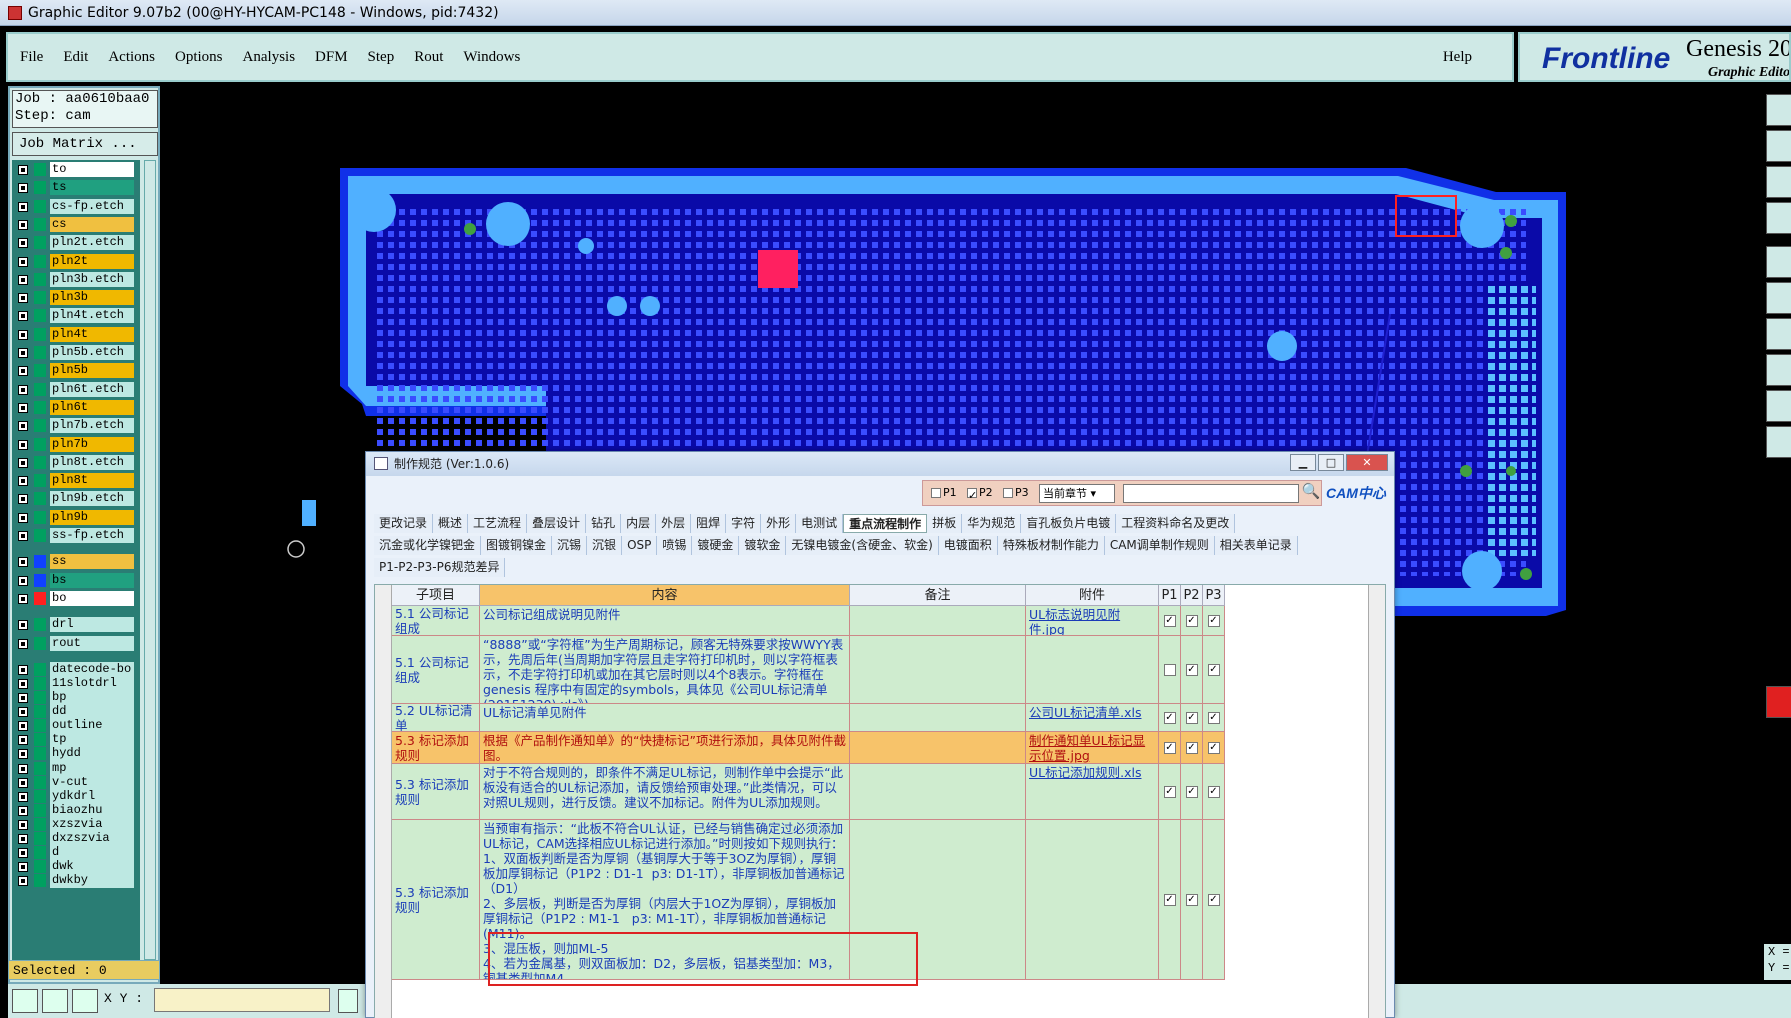  I want to click on column-header: P3, so click(1214, 595).